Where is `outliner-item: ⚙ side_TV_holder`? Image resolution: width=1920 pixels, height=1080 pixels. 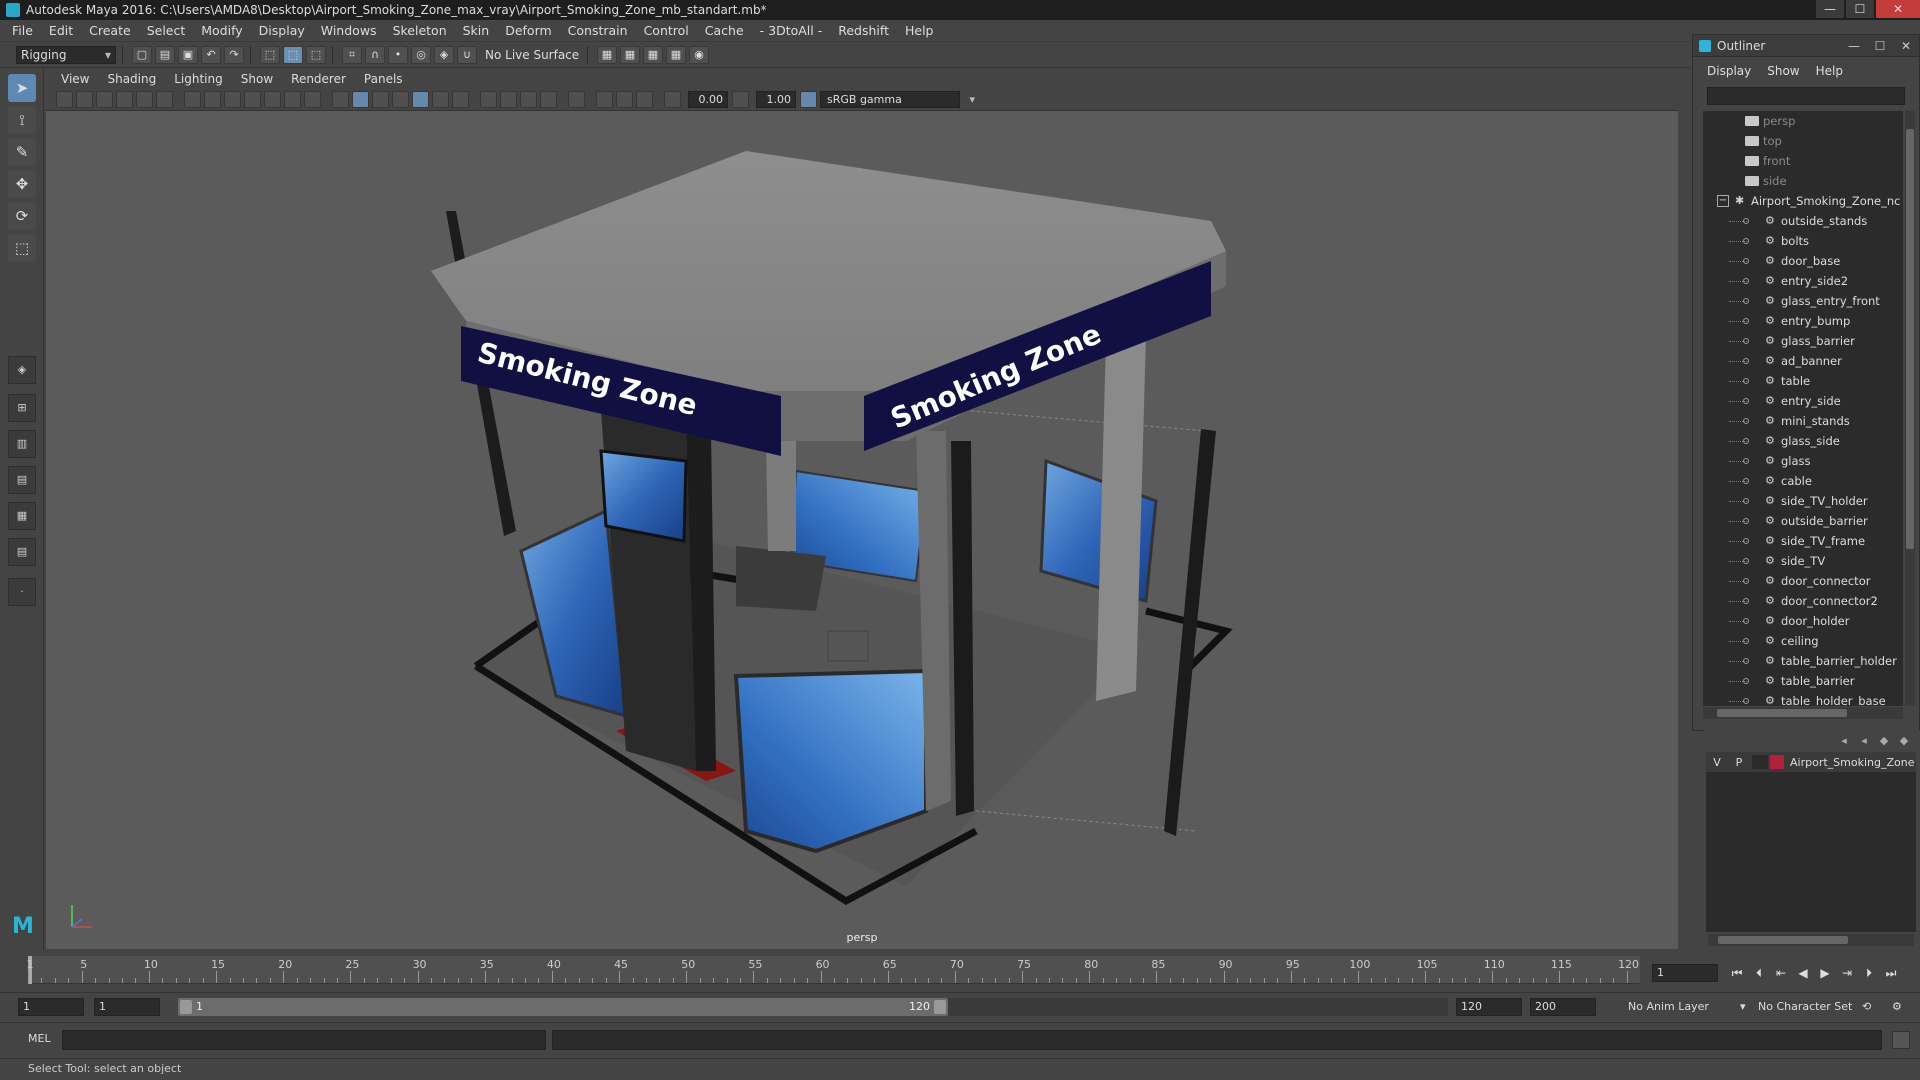 outliner-item: ⚙ side_TV_holder is located at coordinates (1803, 501).